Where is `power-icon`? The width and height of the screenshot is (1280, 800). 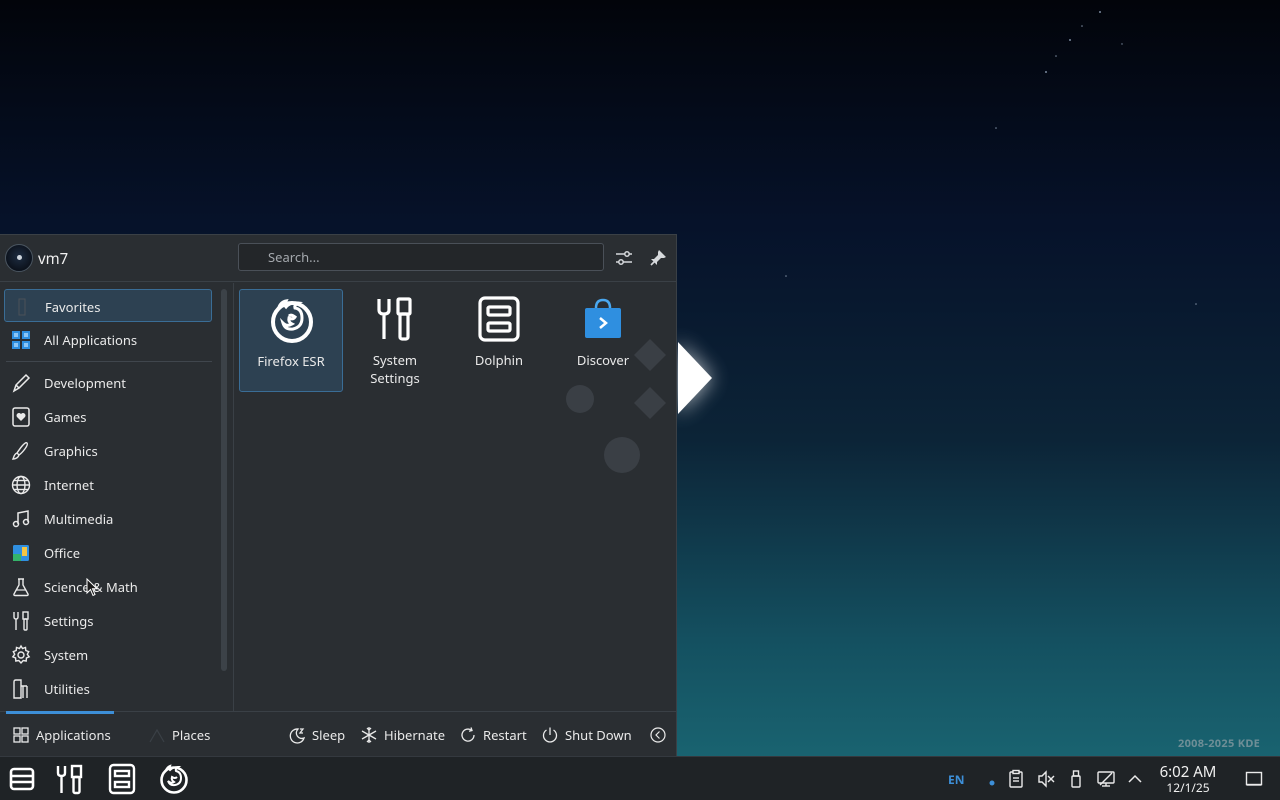 power-icon is located at coordinates (550, 735).